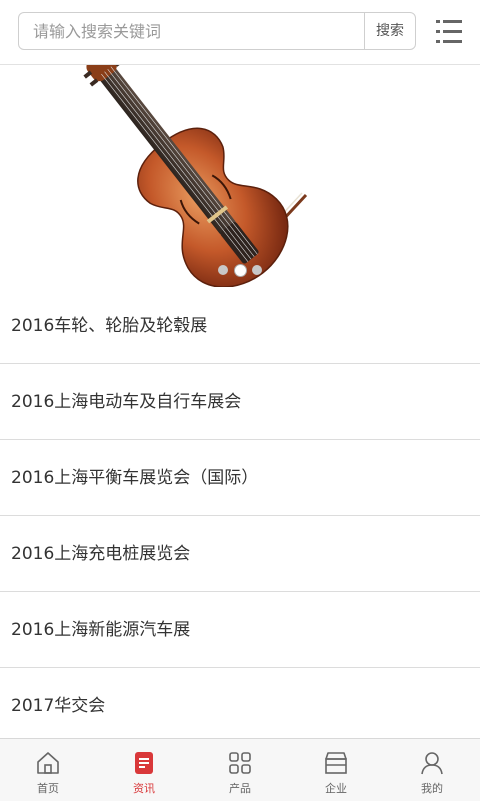 This screenshot has height=801, width=480. I want to click on violin-image, so click(195, 176).